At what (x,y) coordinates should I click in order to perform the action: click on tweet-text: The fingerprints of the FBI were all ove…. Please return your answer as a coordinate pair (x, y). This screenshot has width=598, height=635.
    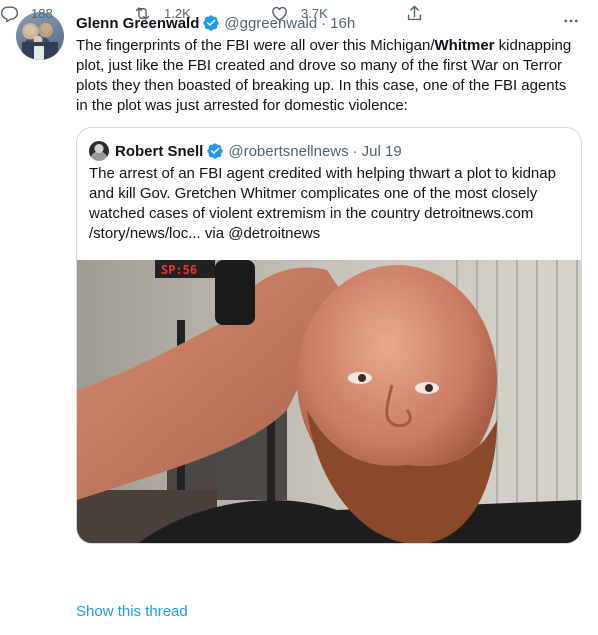
    Looking at the image, I should click on (329, 76).